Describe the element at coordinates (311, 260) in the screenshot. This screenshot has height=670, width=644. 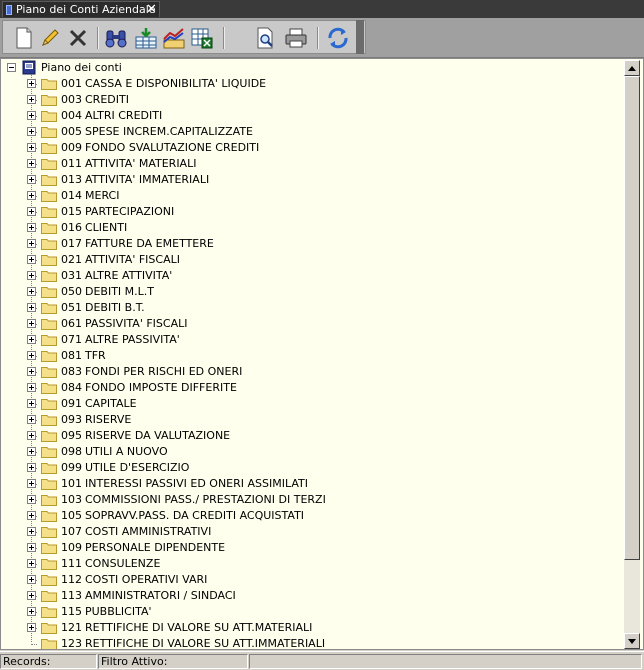
I see `tree-item: 021 ATTIVITA' FISCALI` at that location.